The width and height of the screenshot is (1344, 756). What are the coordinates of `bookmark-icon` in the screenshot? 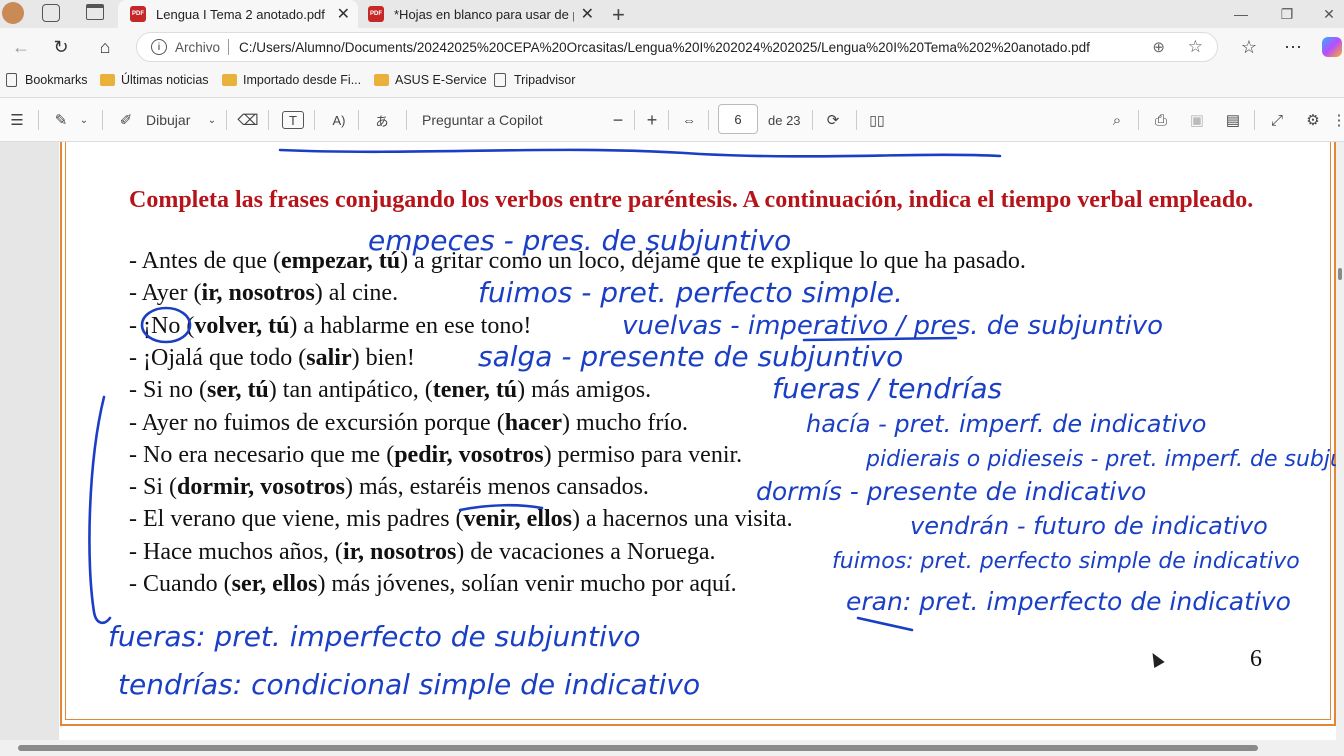 It's located at (11, 80).